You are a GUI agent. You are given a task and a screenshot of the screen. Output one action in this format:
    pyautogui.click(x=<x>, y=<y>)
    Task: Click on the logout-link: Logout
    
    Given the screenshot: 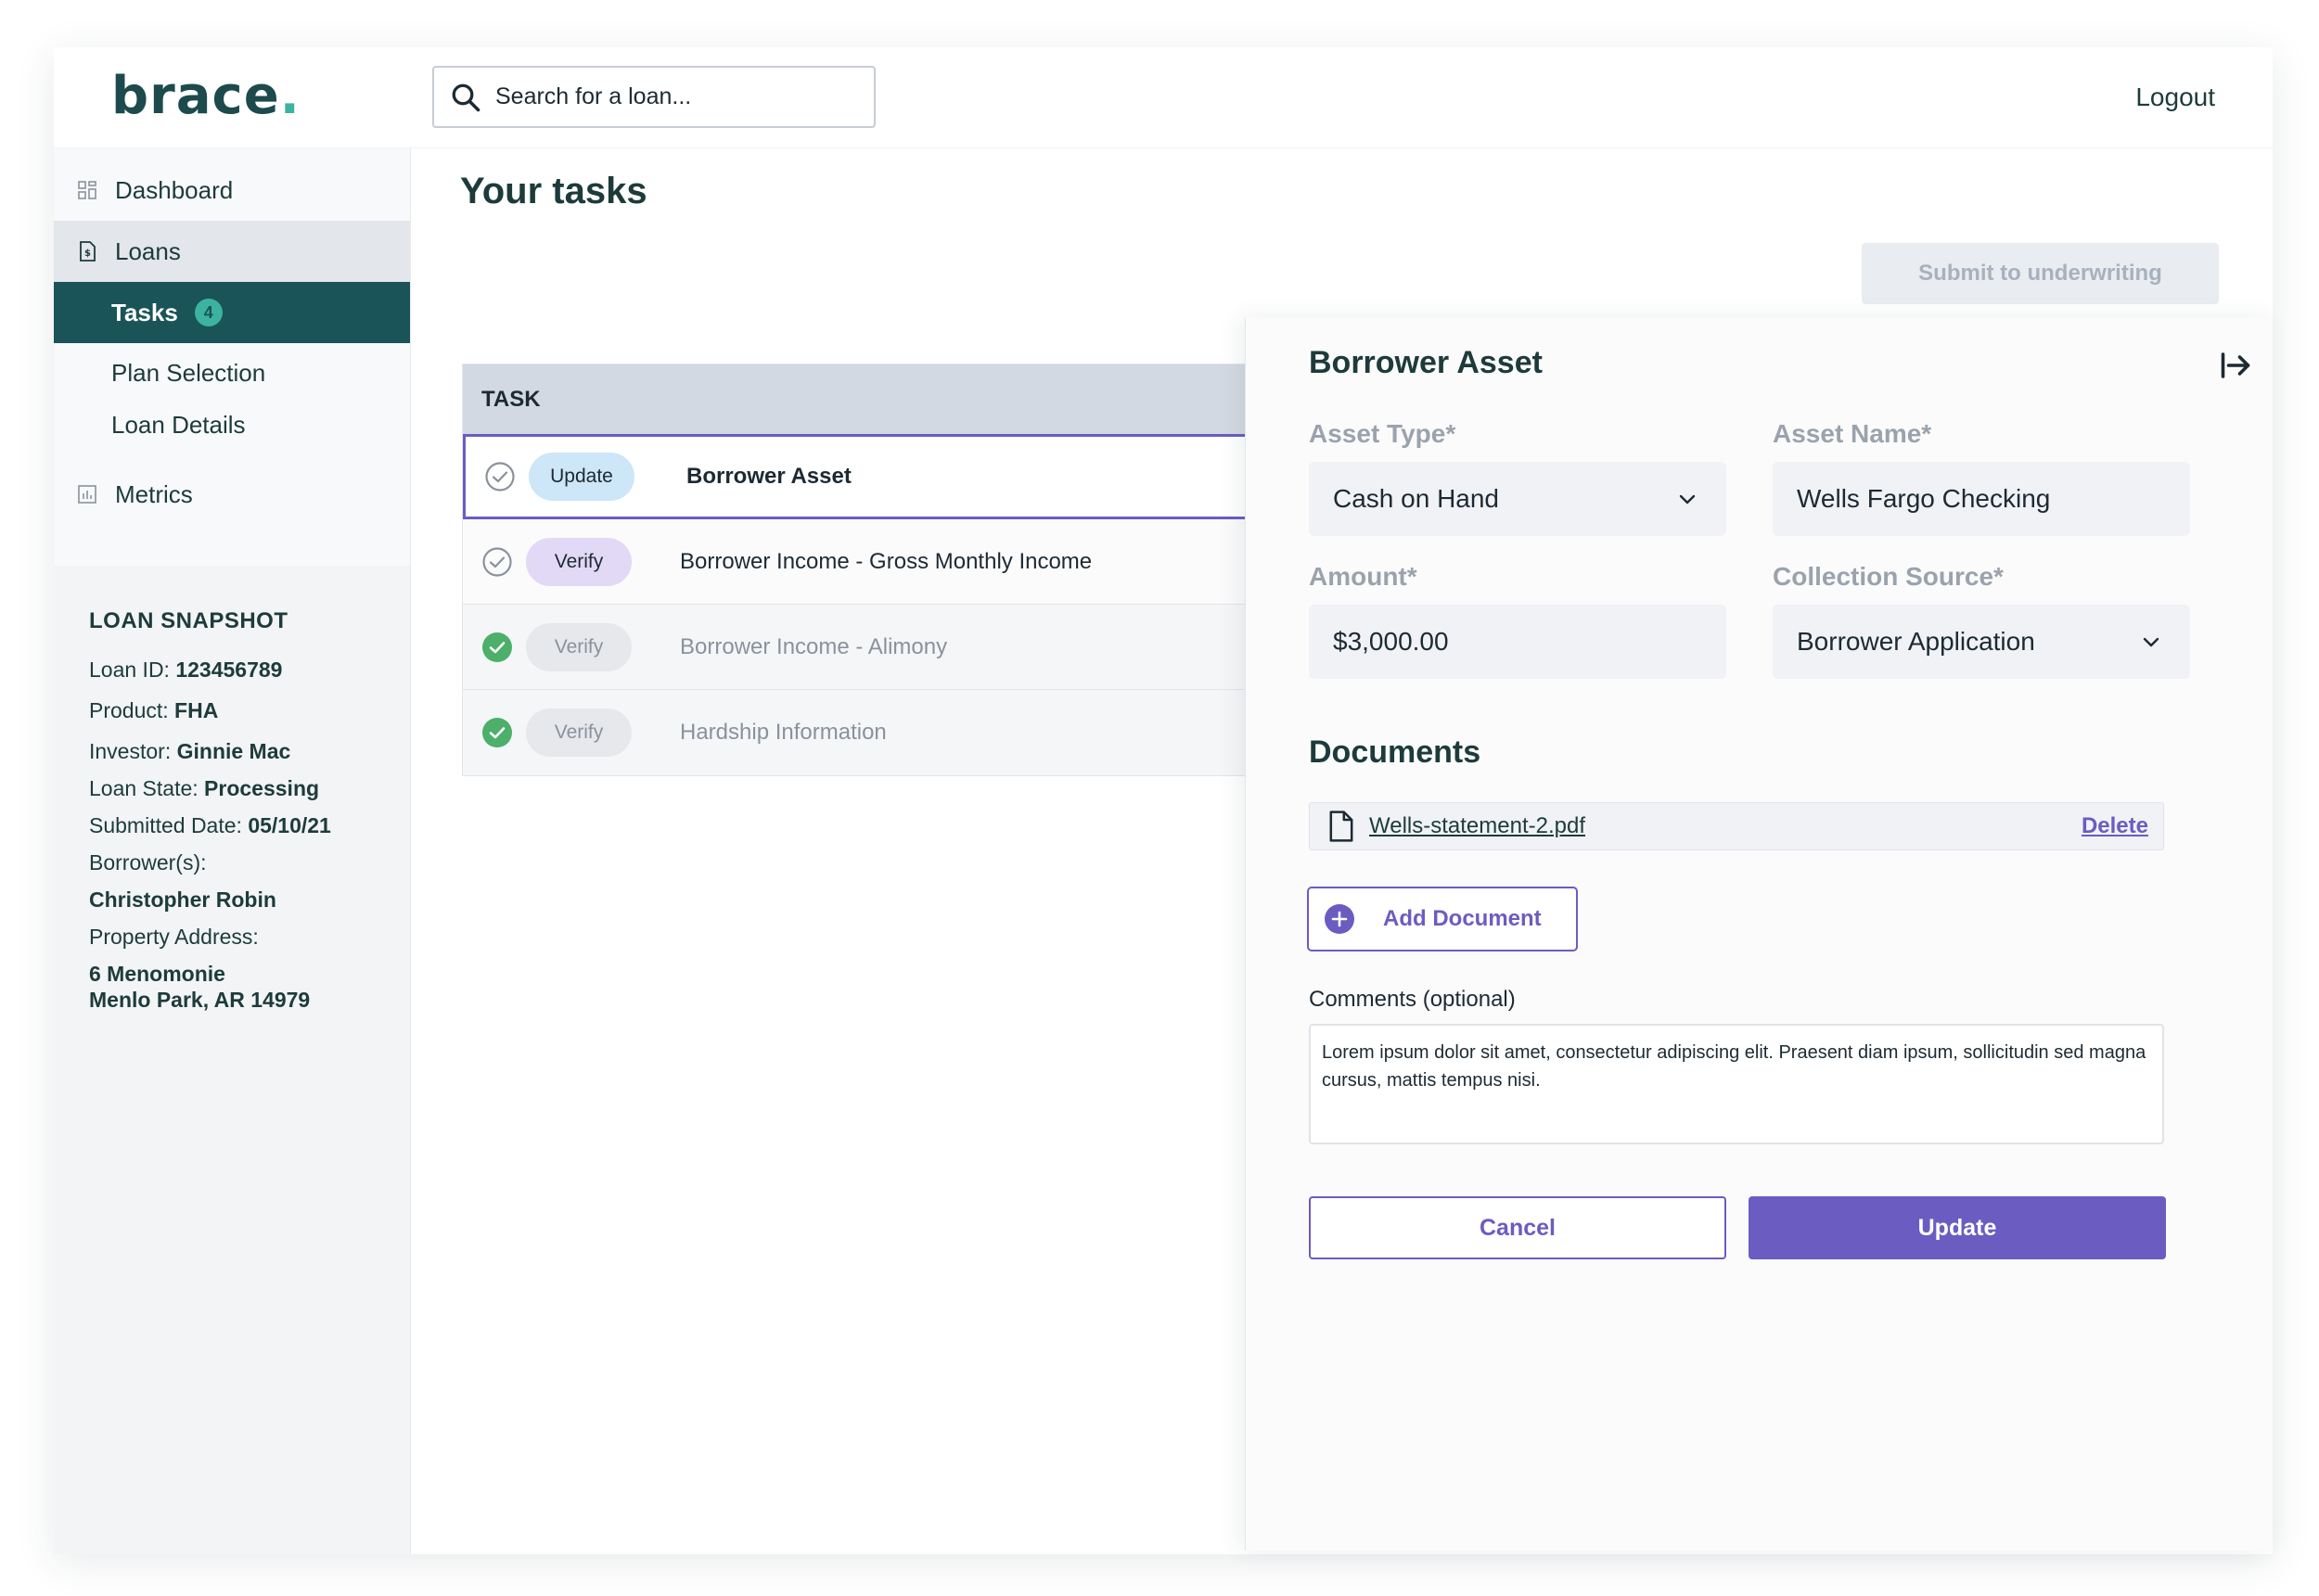 What is the action you would take?
    pyautogui.click(x=2175, y=97)
    